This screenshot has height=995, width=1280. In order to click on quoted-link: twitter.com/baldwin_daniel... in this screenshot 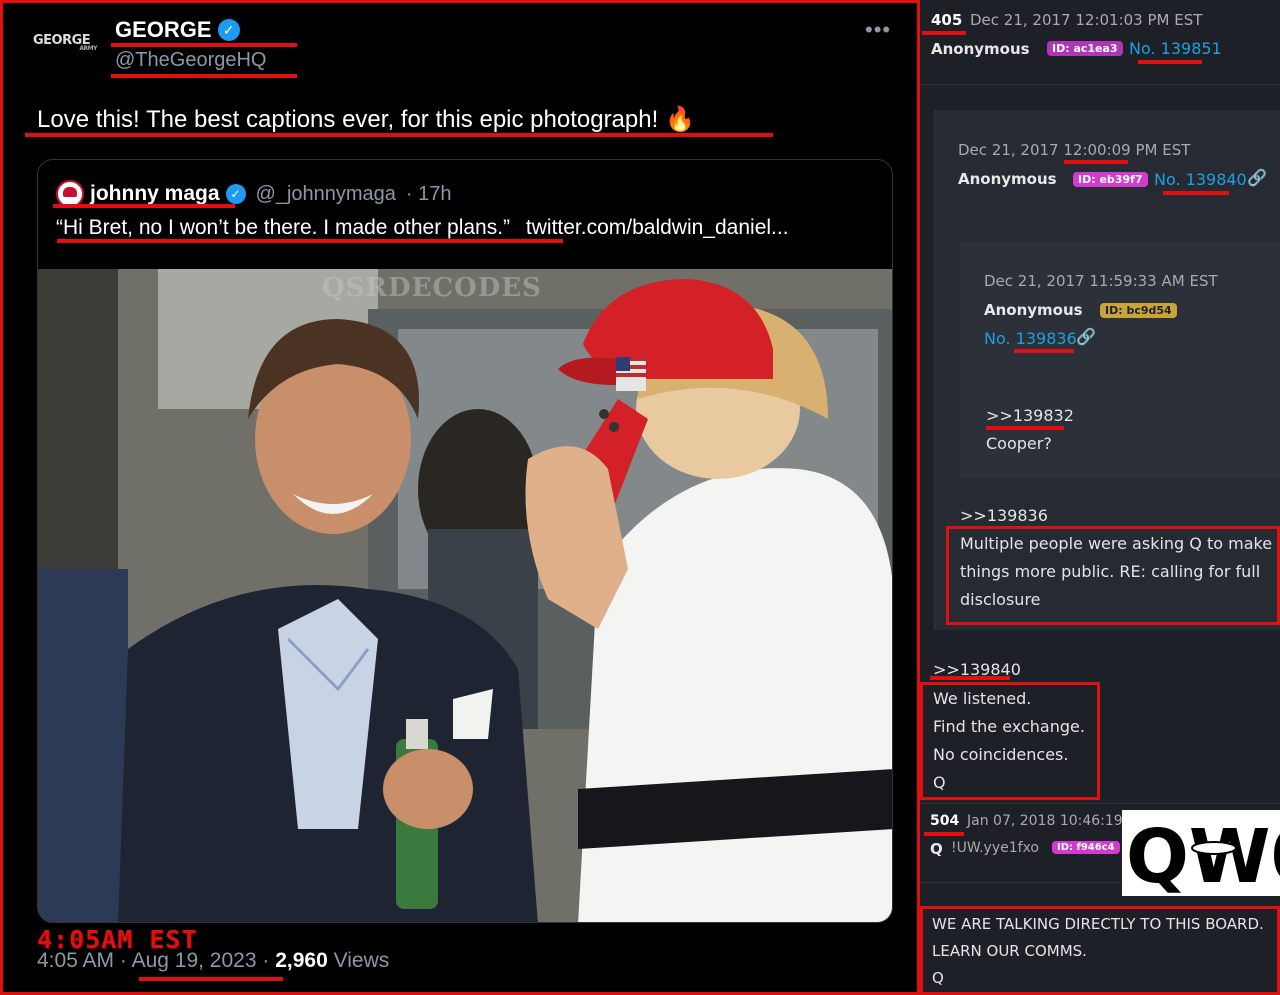, I will do `click(657, 227)`.